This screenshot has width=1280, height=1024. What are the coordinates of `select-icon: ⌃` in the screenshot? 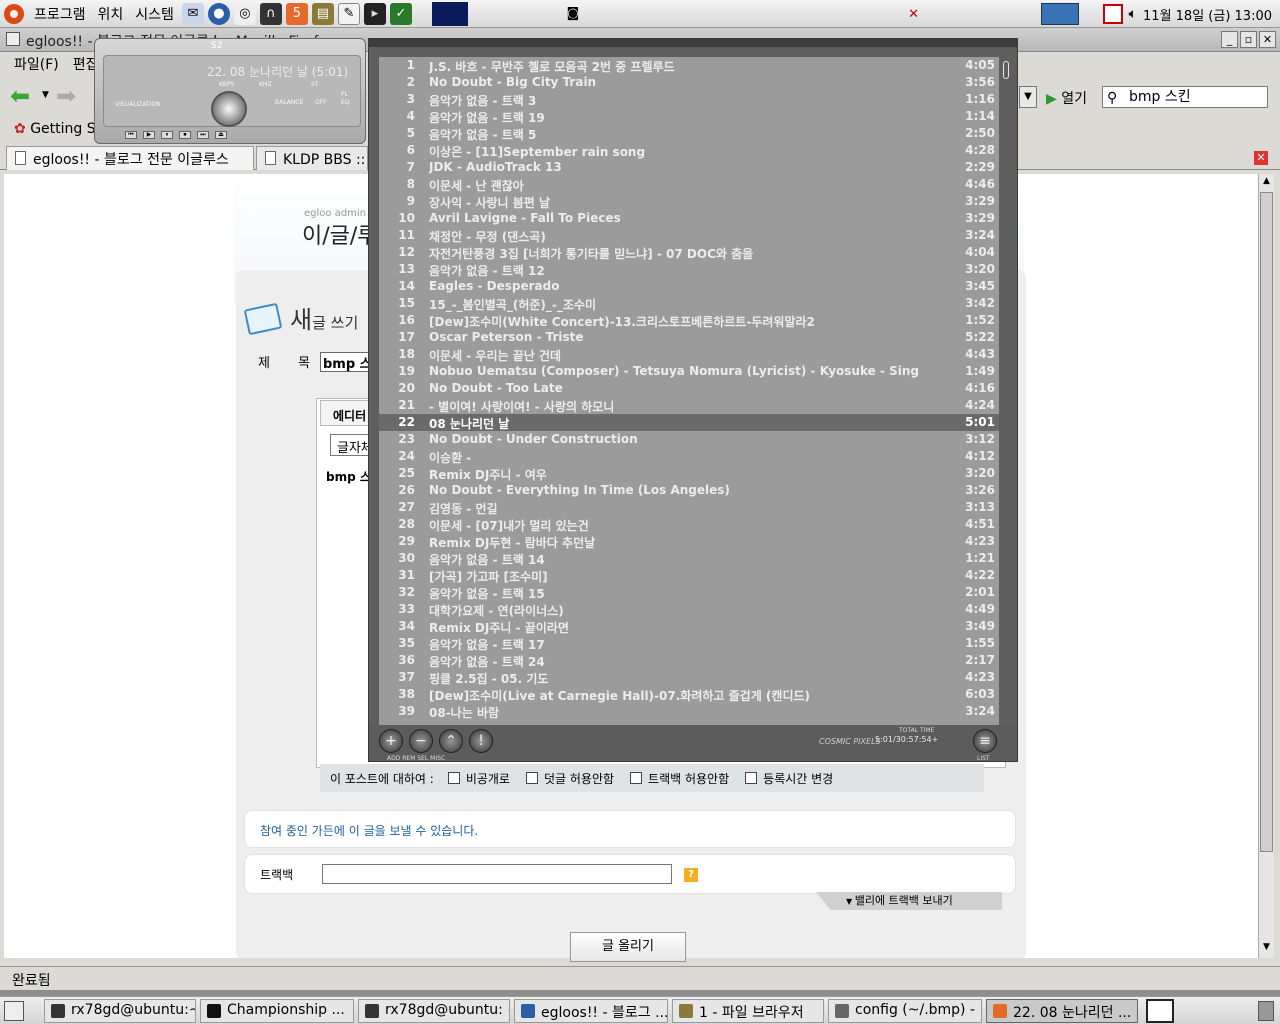 It's located at (451, 741).